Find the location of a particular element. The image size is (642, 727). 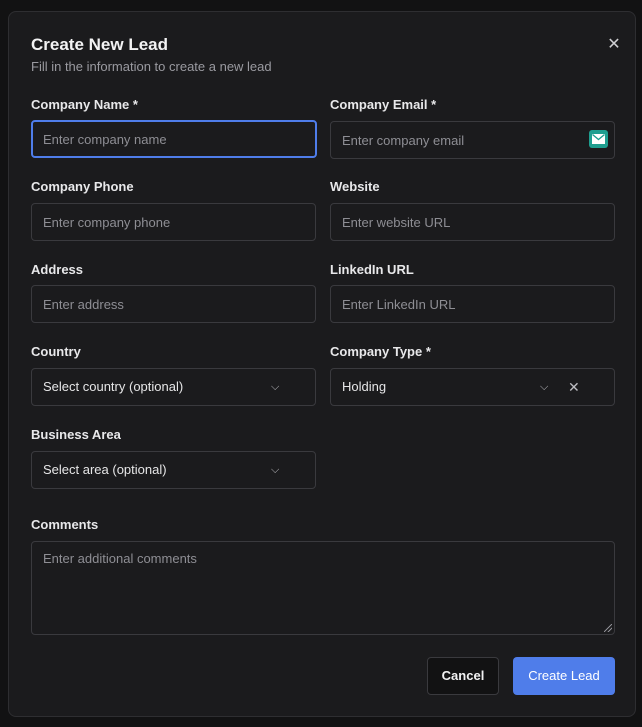

business-area-value: Select area (optional) is located at coordinates (105, 469).